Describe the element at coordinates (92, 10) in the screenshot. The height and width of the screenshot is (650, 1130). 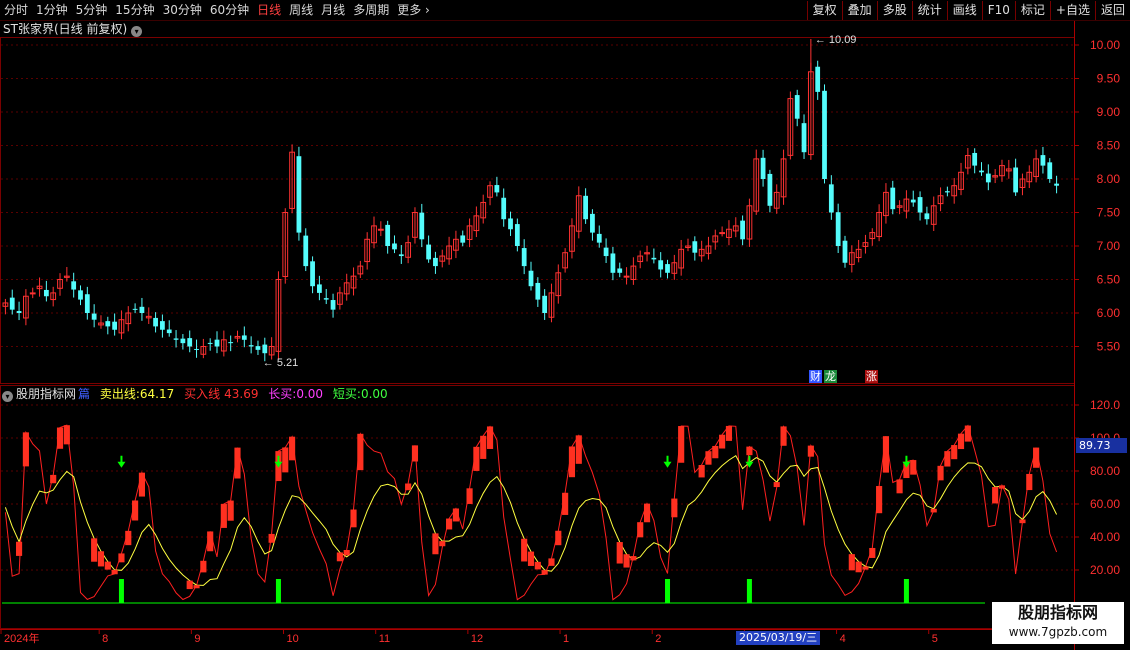
I see `tab-period-2: 5分钟` at that location.